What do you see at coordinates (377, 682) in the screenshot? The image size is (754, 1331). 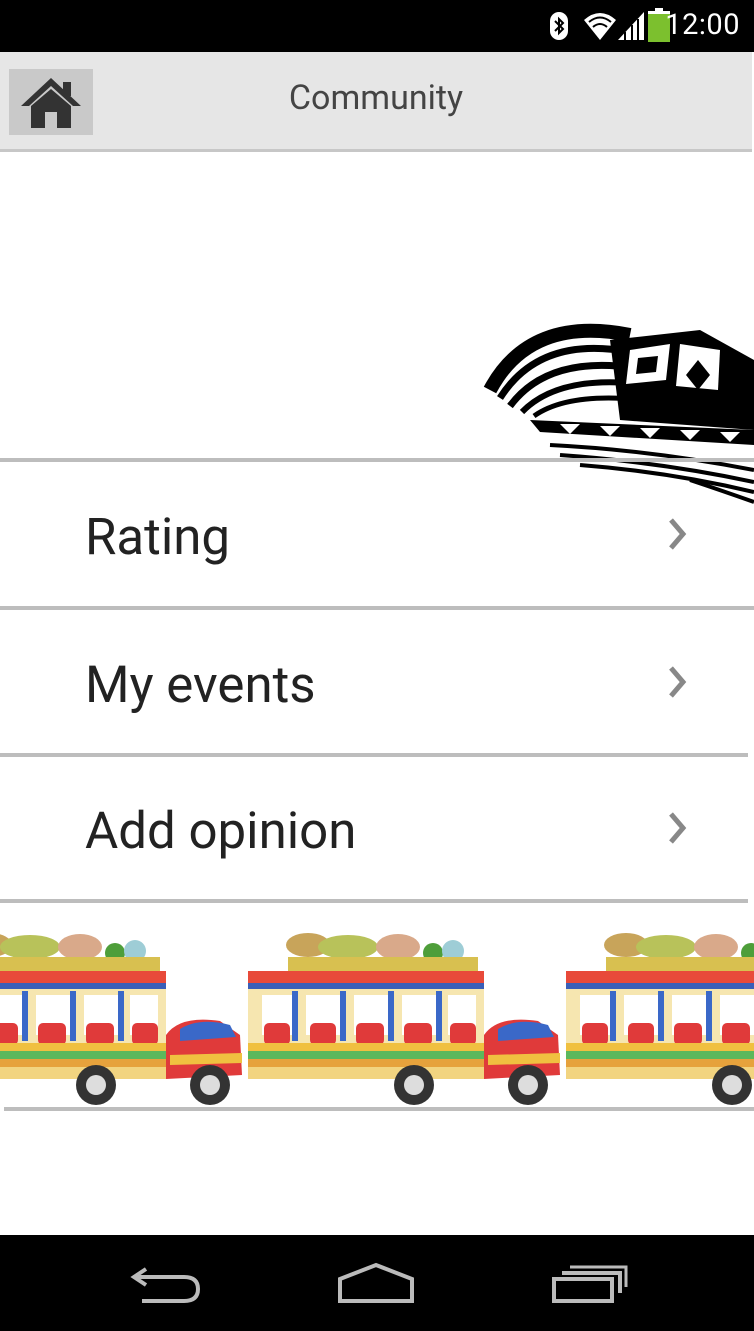 I see `menu-item-my-events: My events` at bounding box center [377, 682].